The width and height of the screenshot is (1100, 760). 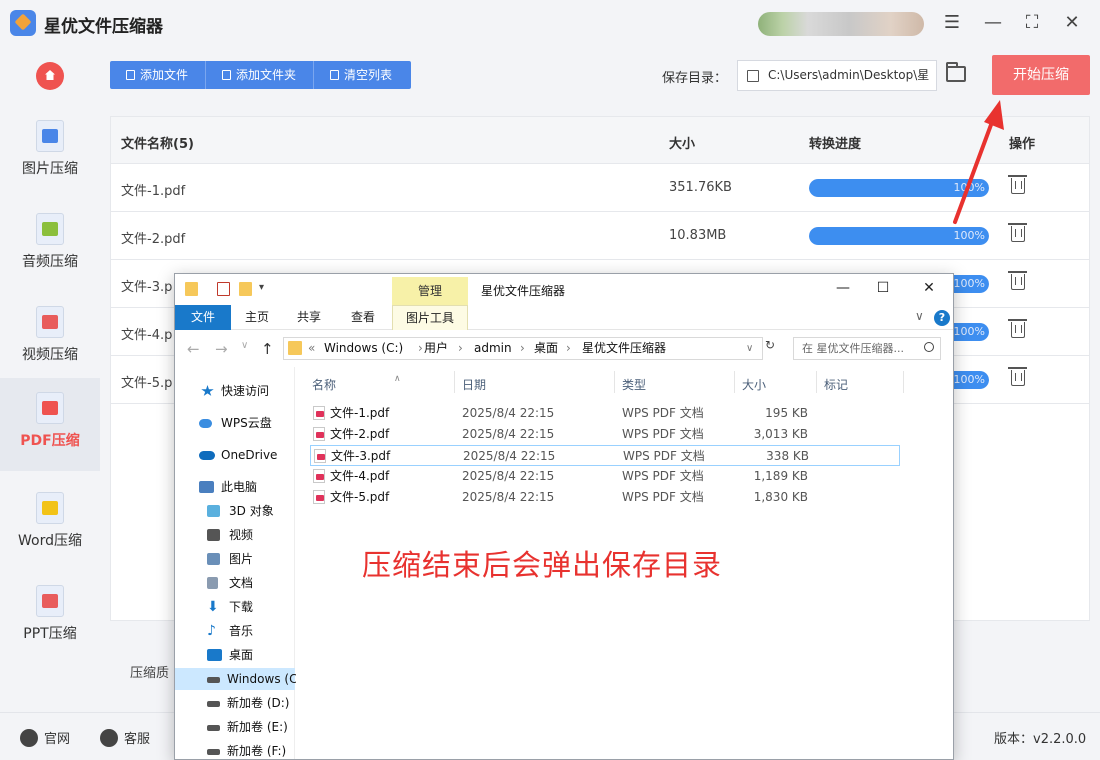 What do you see at coordinates (50, 617) in the screenshot?
I see `sidebar-item-ppt: PPT压缩` at bounding box center [50, 617].